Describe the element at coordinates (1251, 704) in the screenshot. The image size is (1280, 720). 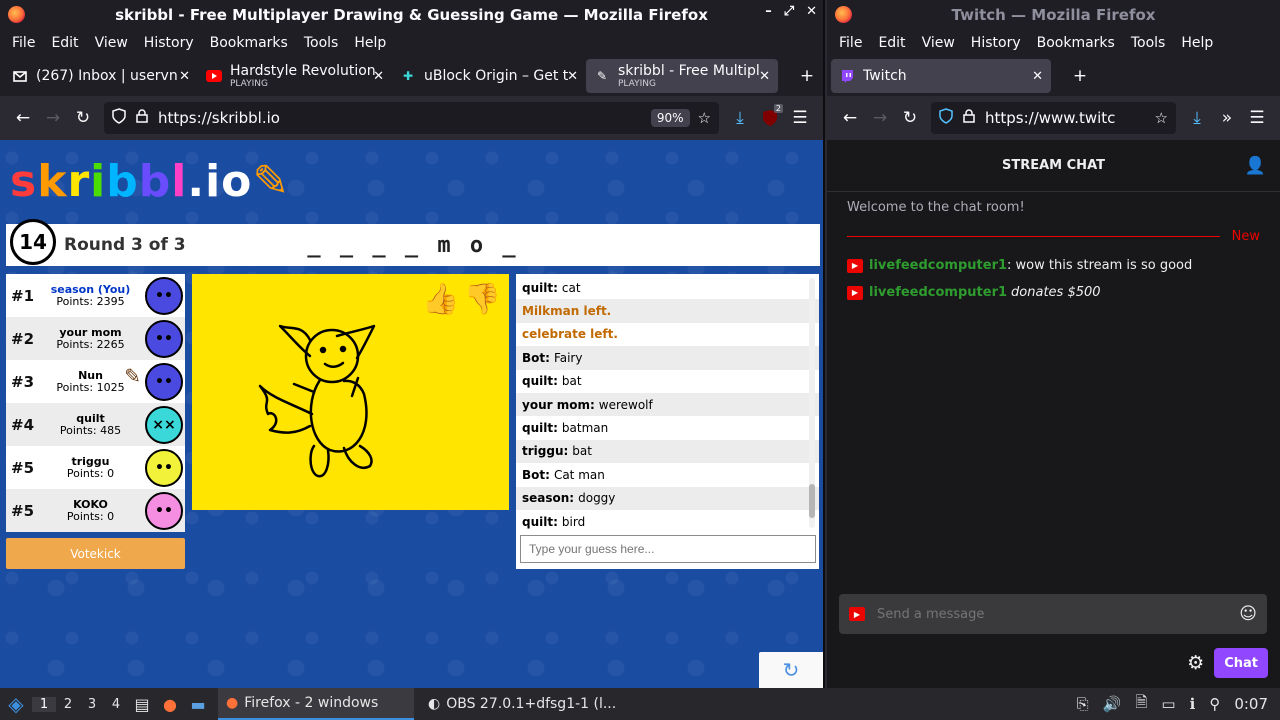
I see `clock: 0:07` at that location.